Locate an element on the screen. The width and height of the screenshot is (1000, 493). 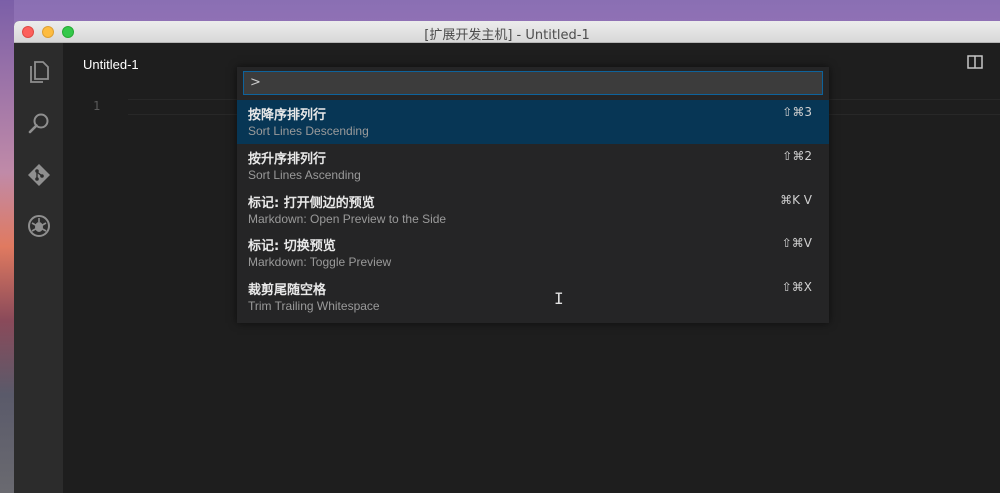
palette-item-label: 按升序排列行 is located at coordinates (287, 159).